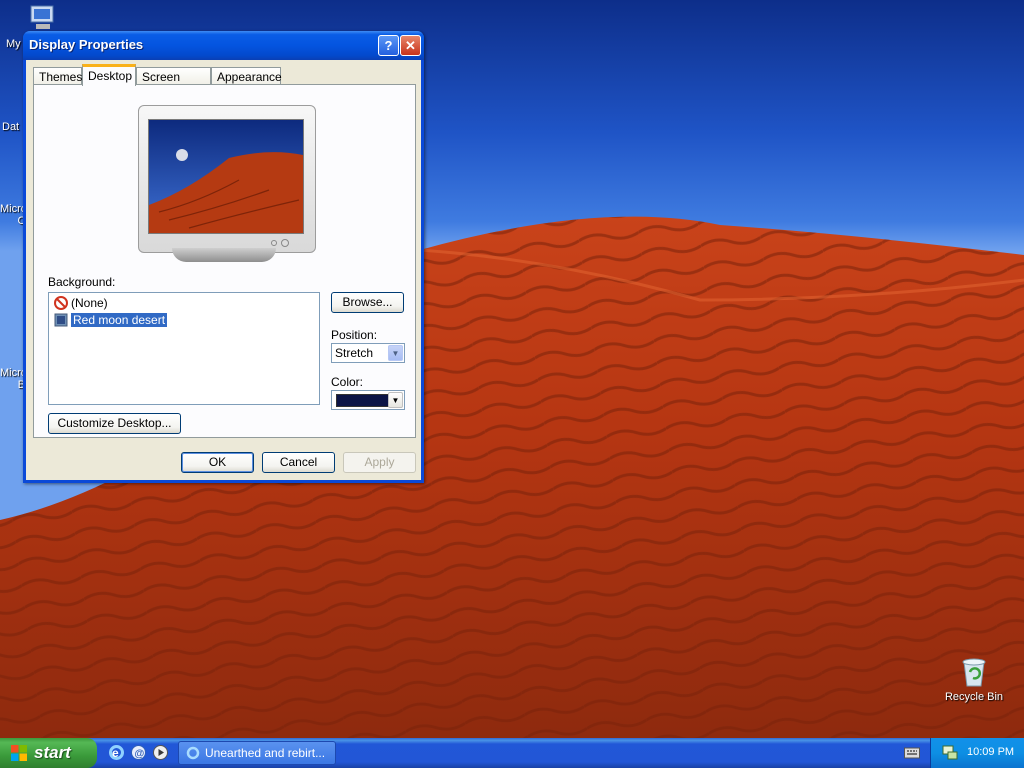 The height and width of the screenshot is (768, 1024). I want to click on svg-text: e, so click(115, 753).